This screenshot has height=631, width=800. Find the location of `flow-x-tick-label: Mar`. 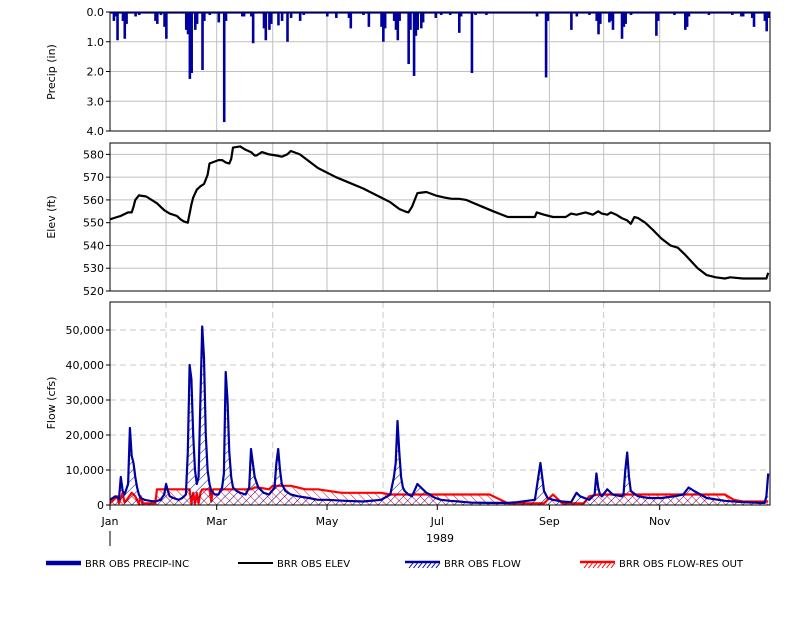

flow-x-tick-label: Mar is located at coordinates (216, 521).